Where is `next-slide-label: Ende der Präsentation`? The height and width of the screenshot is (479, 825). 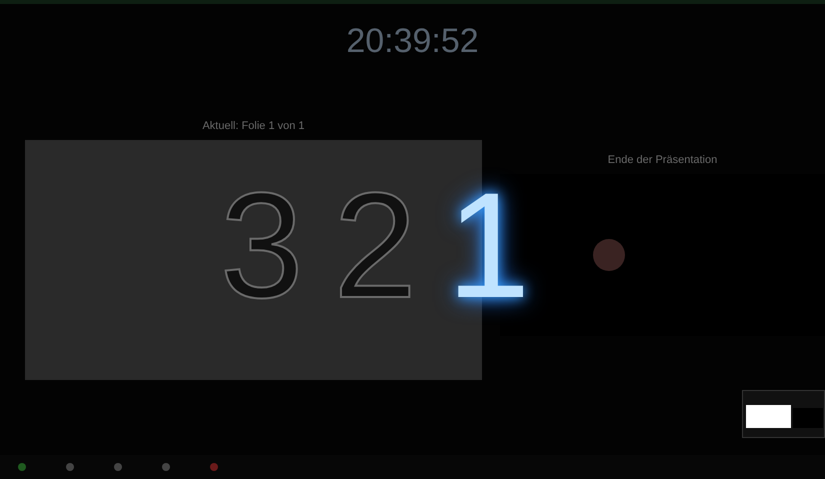 next-slide-label: Ende der Präsentation is located at coordinates (663, 160).